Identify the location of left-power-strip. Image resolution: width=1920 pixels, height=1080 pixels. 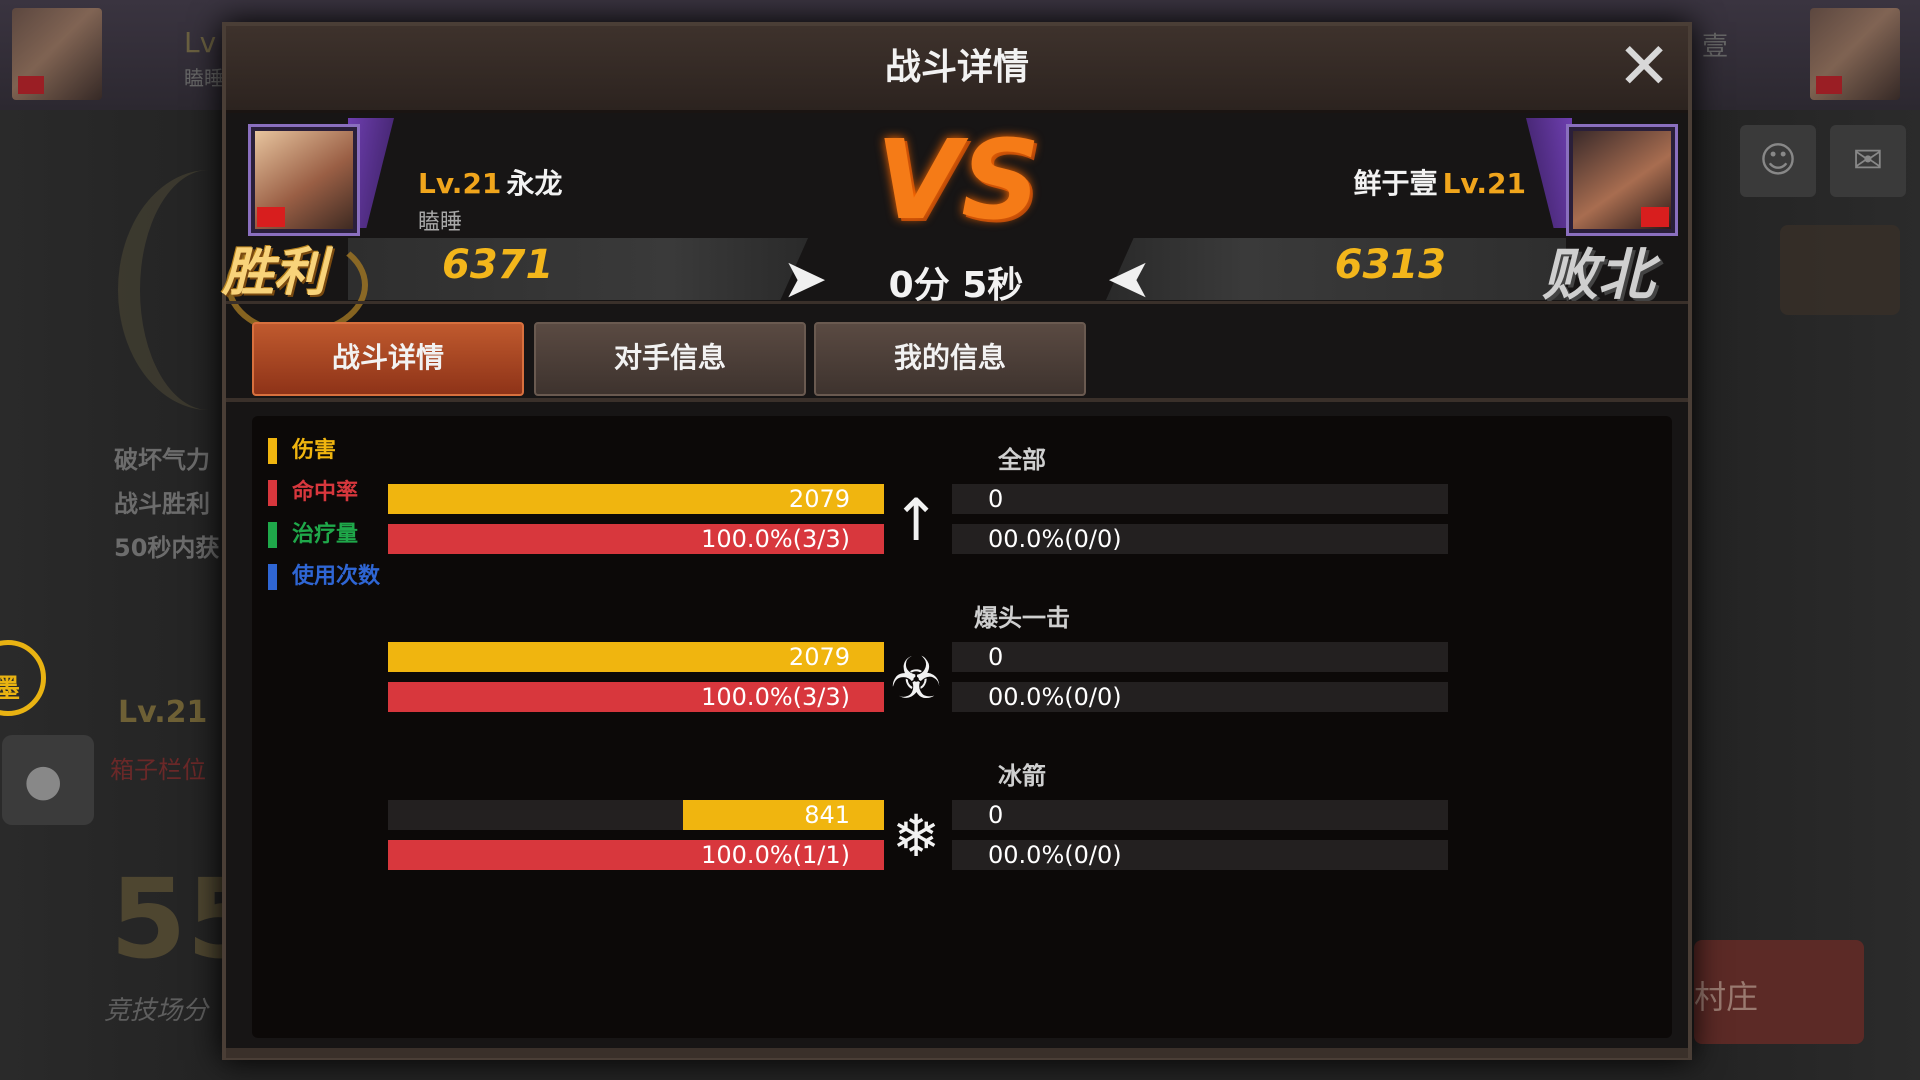
(578, 269).